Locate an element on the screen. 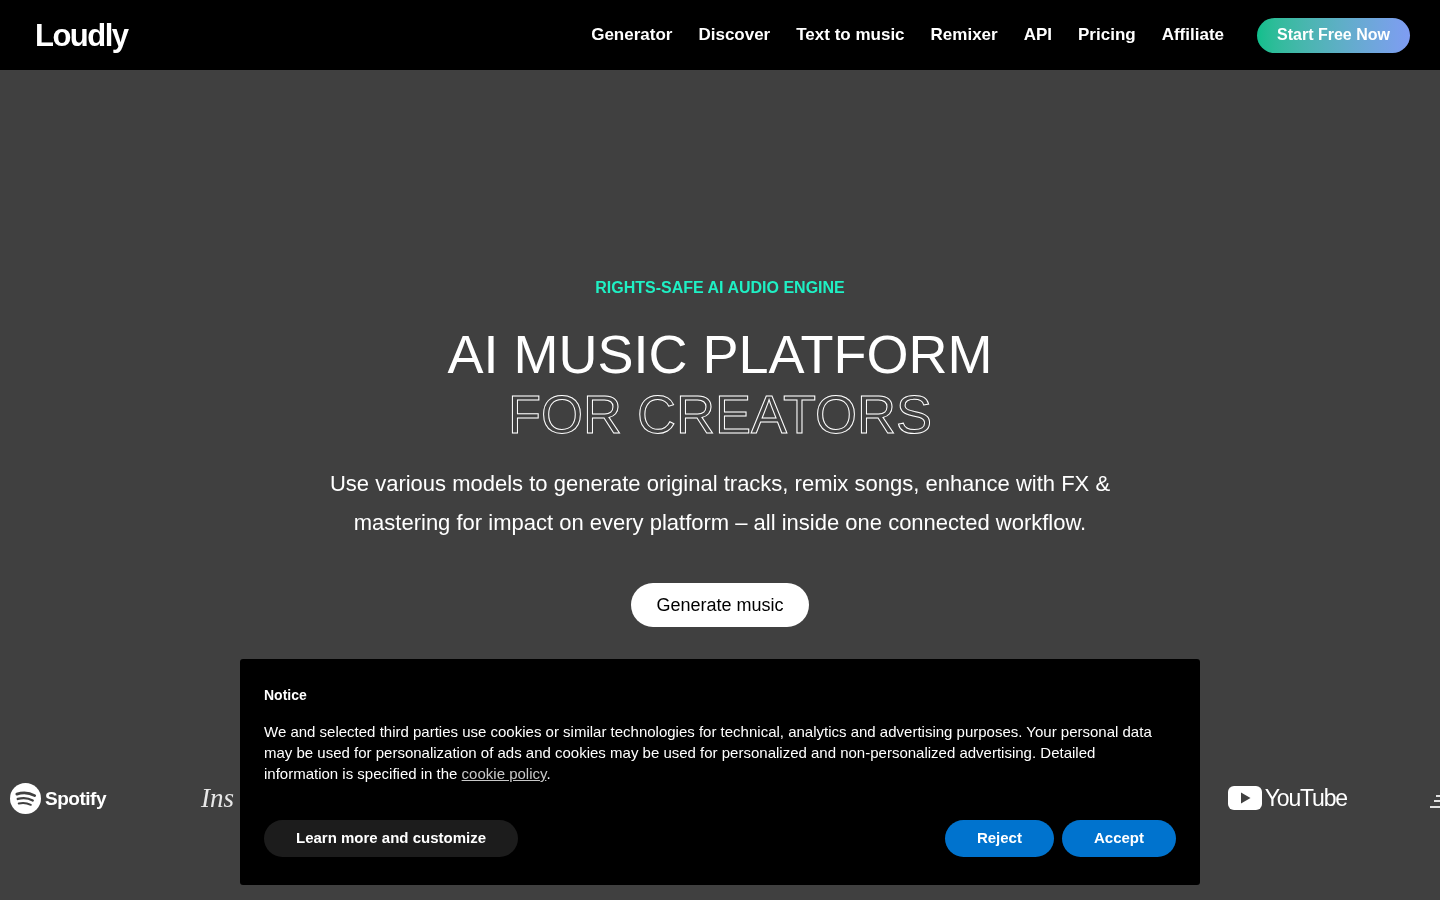 This screenshot has height=900, width=1440. cookie-button: Accept is located at coordinates (1118, 838).